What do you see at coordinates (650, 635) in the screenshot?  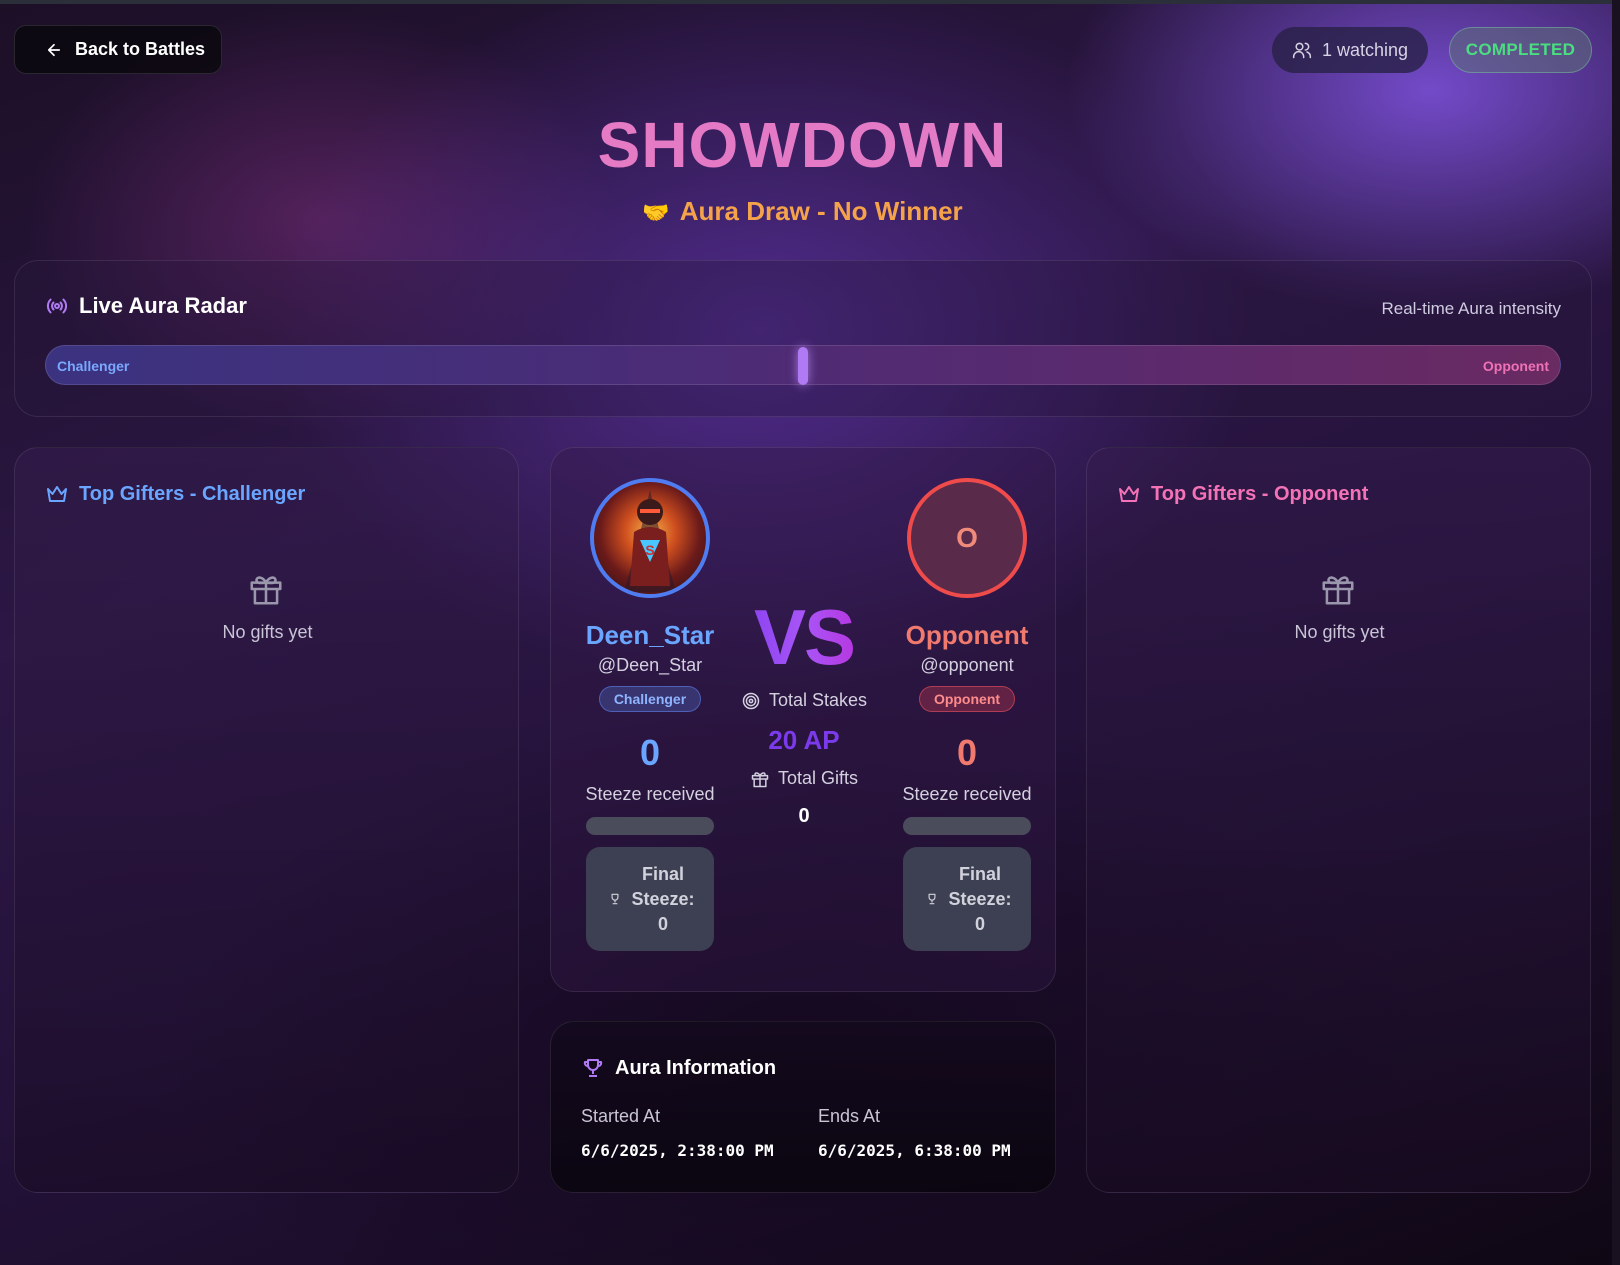 I see `challenger-name: Deen_Star` at bounding box center [650, 635].